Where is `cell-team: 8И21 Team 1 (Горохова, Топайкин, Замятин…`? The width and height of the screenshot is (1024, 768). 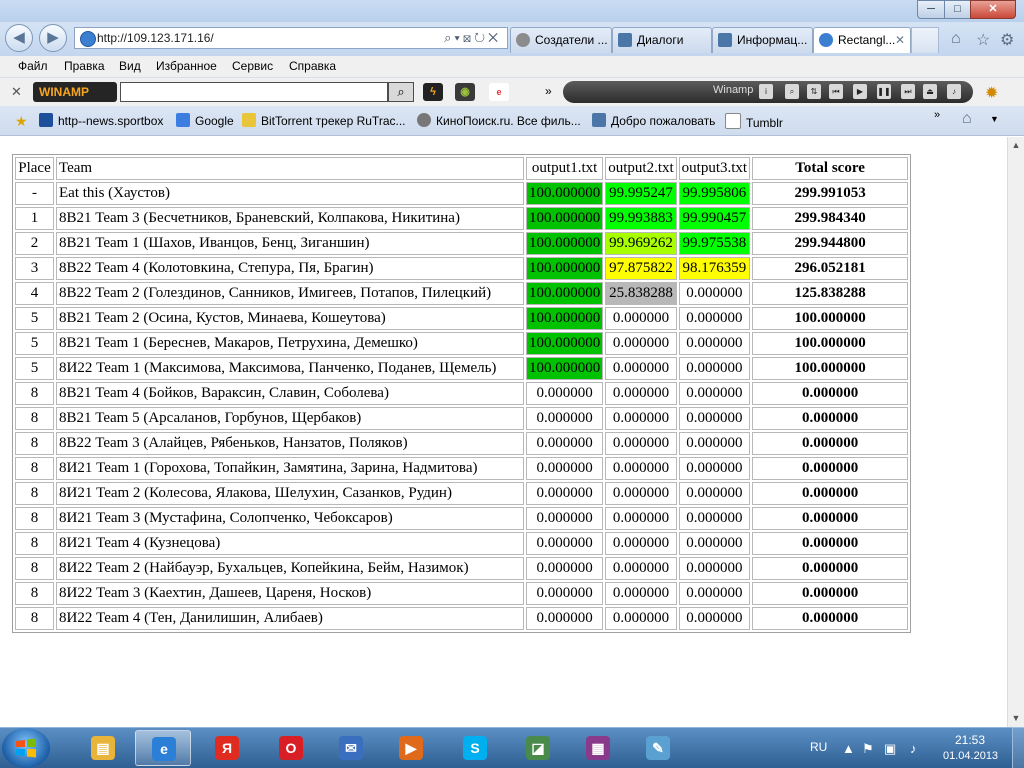
cell-team: 8И21 Team 1 (Горохова, Топайкин, Замятин… is located at coordinates (290, 468).